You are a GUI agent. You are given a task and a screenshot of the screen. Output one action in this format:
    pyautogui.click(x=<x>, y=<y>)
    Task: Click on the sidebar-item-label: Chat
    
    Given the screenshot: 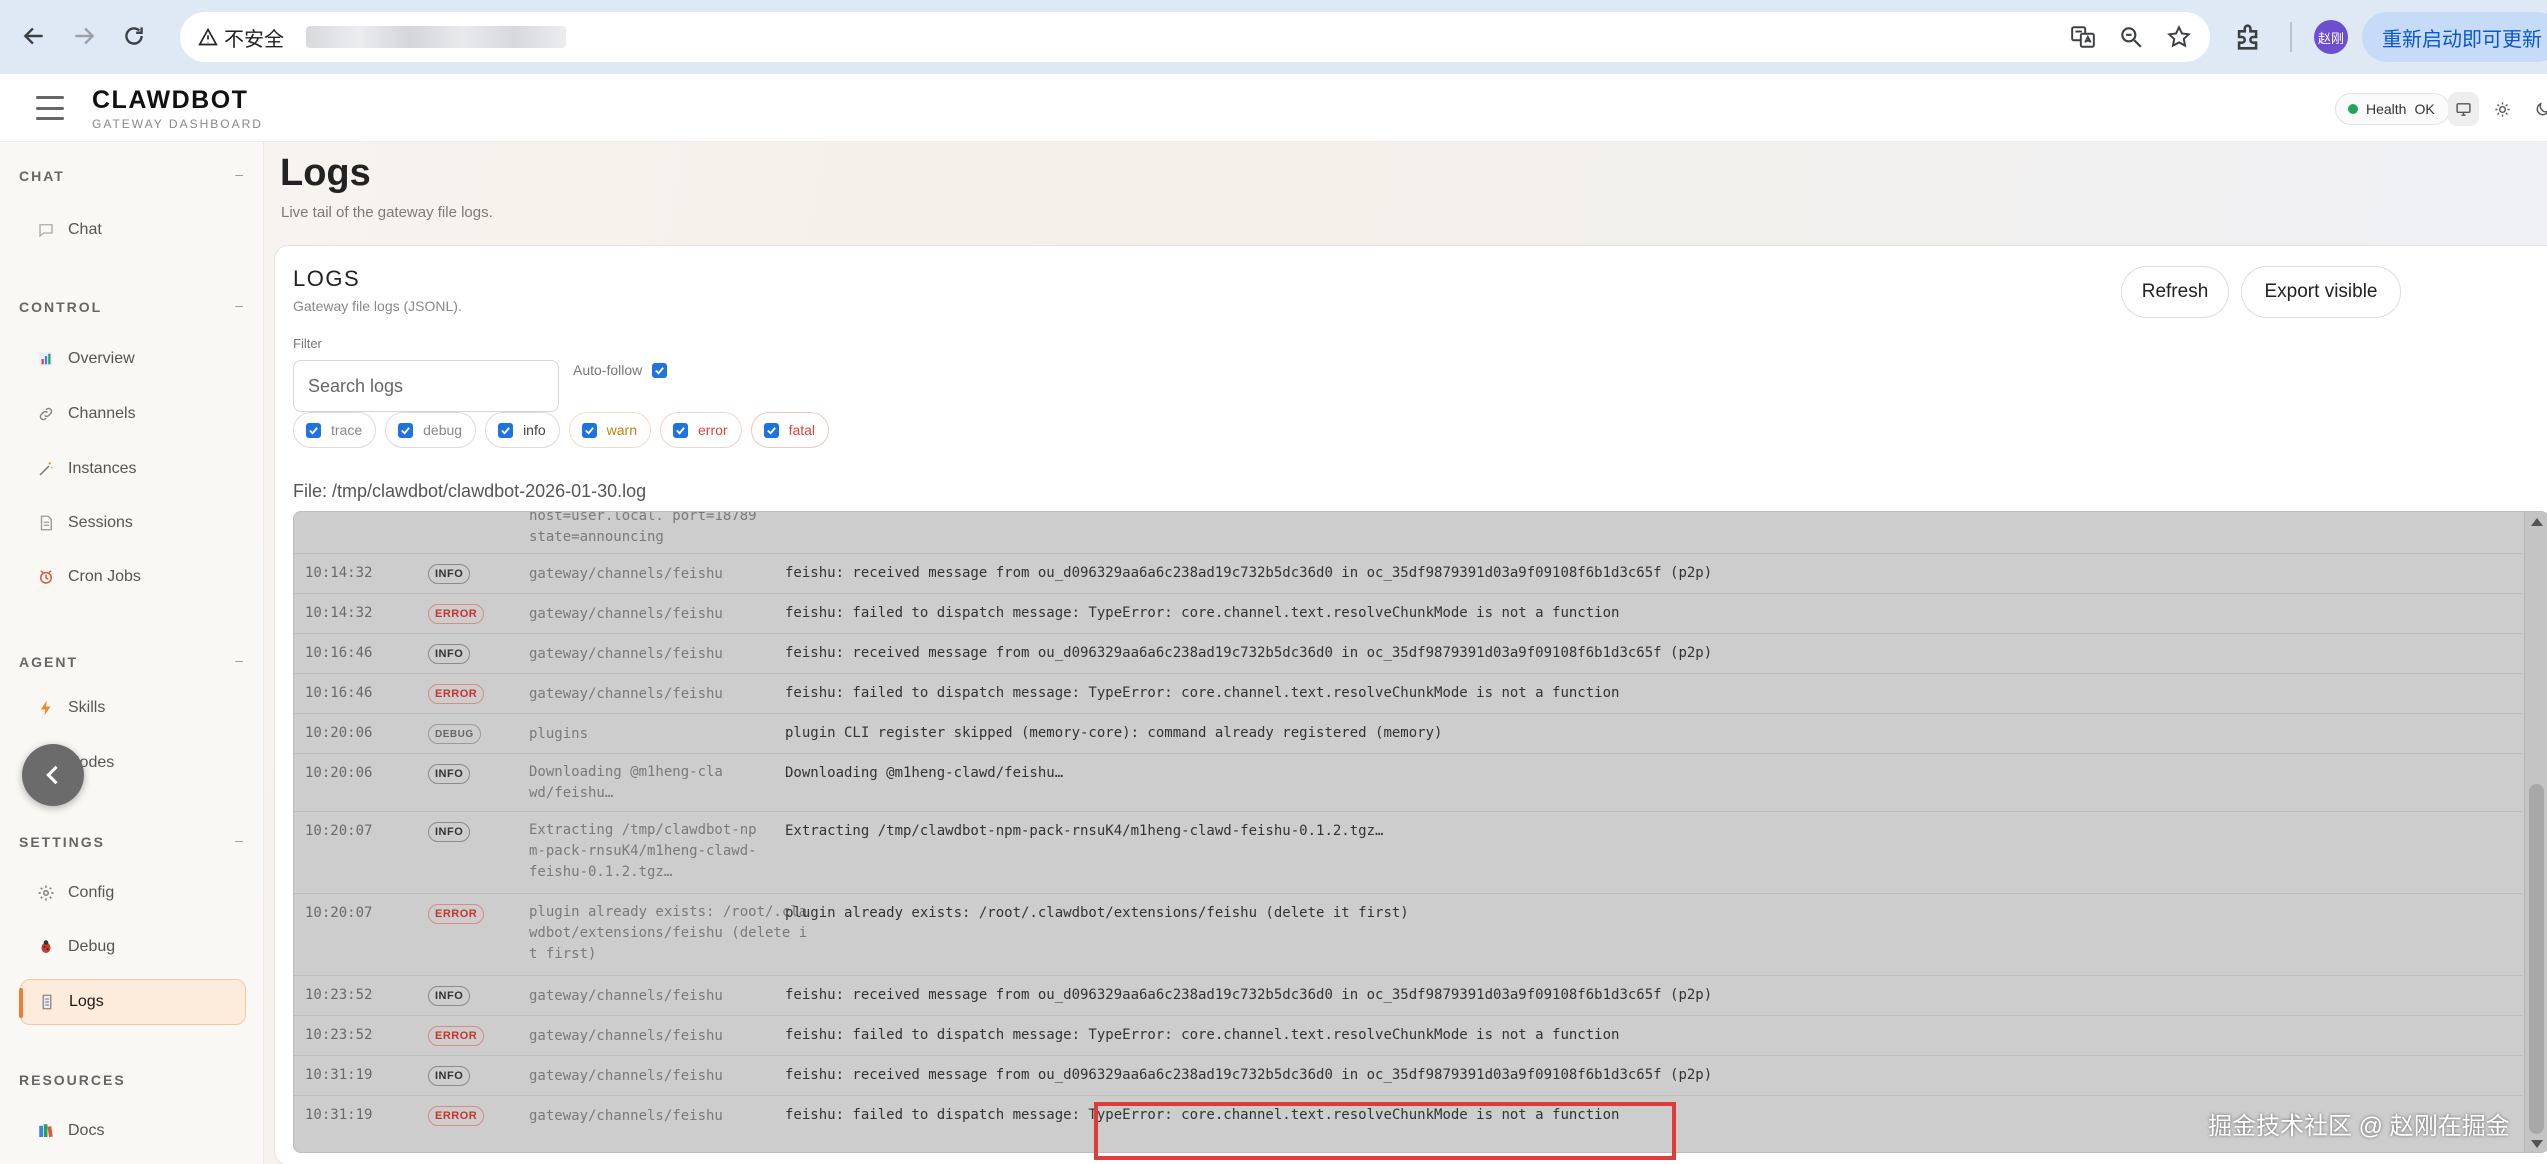 What is the action you would take?
    pyautogui.click(x=85, y=229)
    